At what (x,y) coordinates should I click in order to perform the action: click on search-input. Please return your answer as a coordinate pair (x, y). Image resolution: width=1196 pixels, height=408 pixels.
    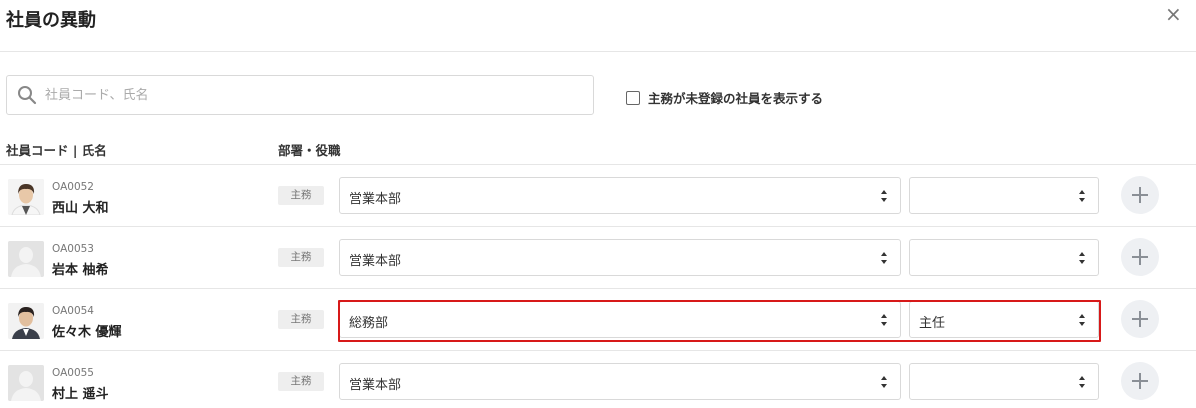
    Looking at the image, I should click on (315, 95).